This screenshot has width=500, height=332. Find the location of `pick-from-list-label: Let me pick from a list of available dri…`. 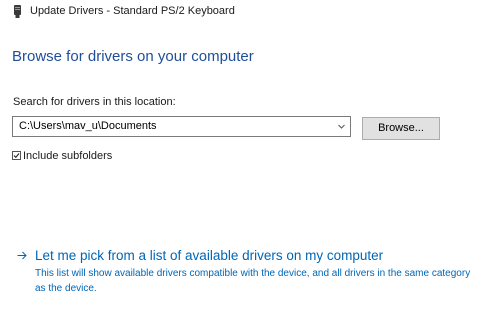

pick-from-list-label: Let me pick from a list of available dri… is located at coordinates (209, 255).